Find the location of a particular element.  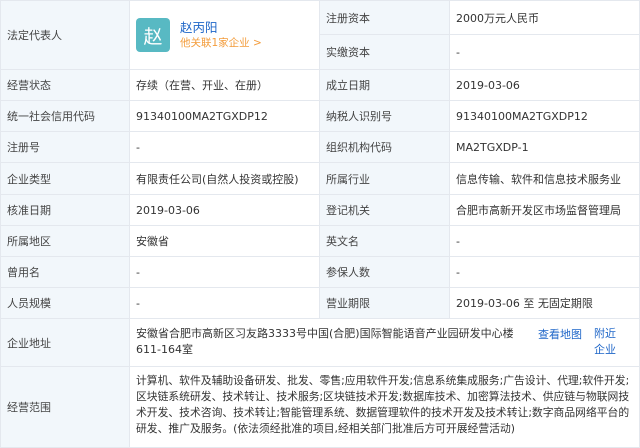

staff-size-value-text: - is located at coordinates (138, 303).